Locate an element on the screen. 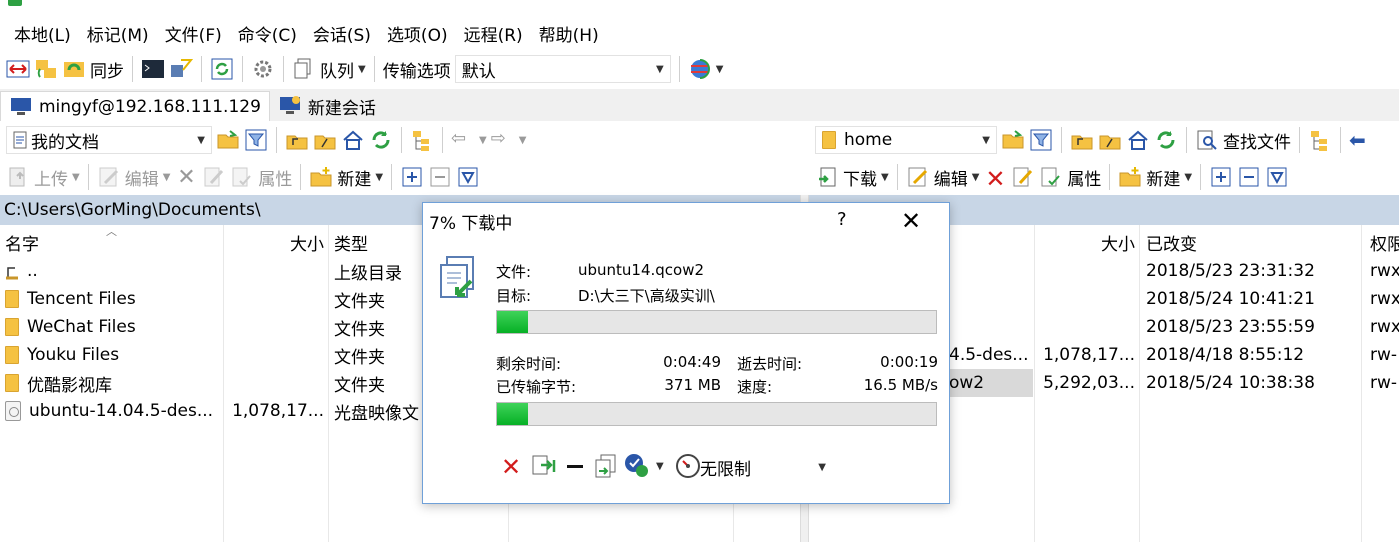  forward-arrow-icon: ⇨ is located at coordinates (503, 140).